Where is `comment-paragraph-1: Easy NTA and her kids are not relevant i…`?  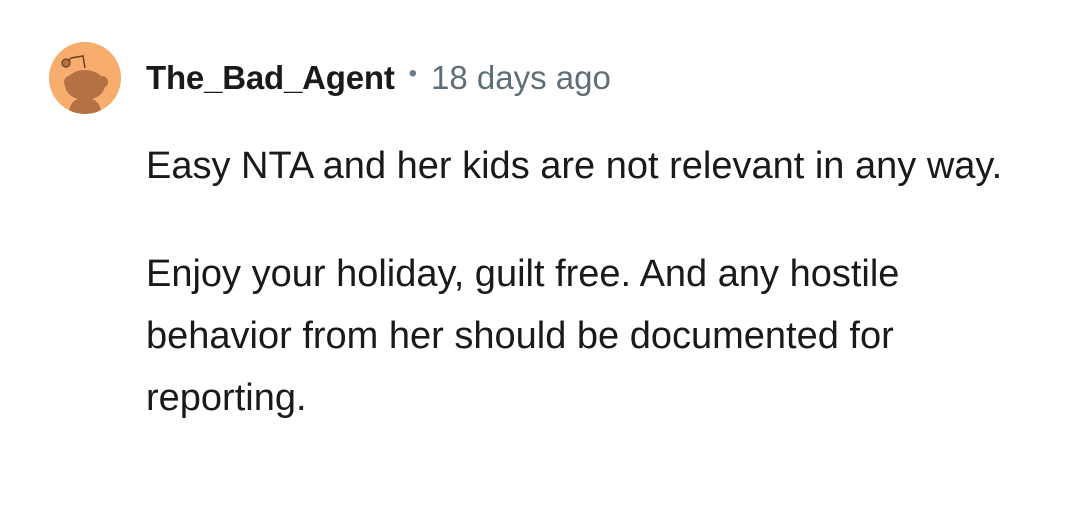 comment-paragraph-1: Easy NTA and her kids are not relevant i… is located at coordinates (574, 166).